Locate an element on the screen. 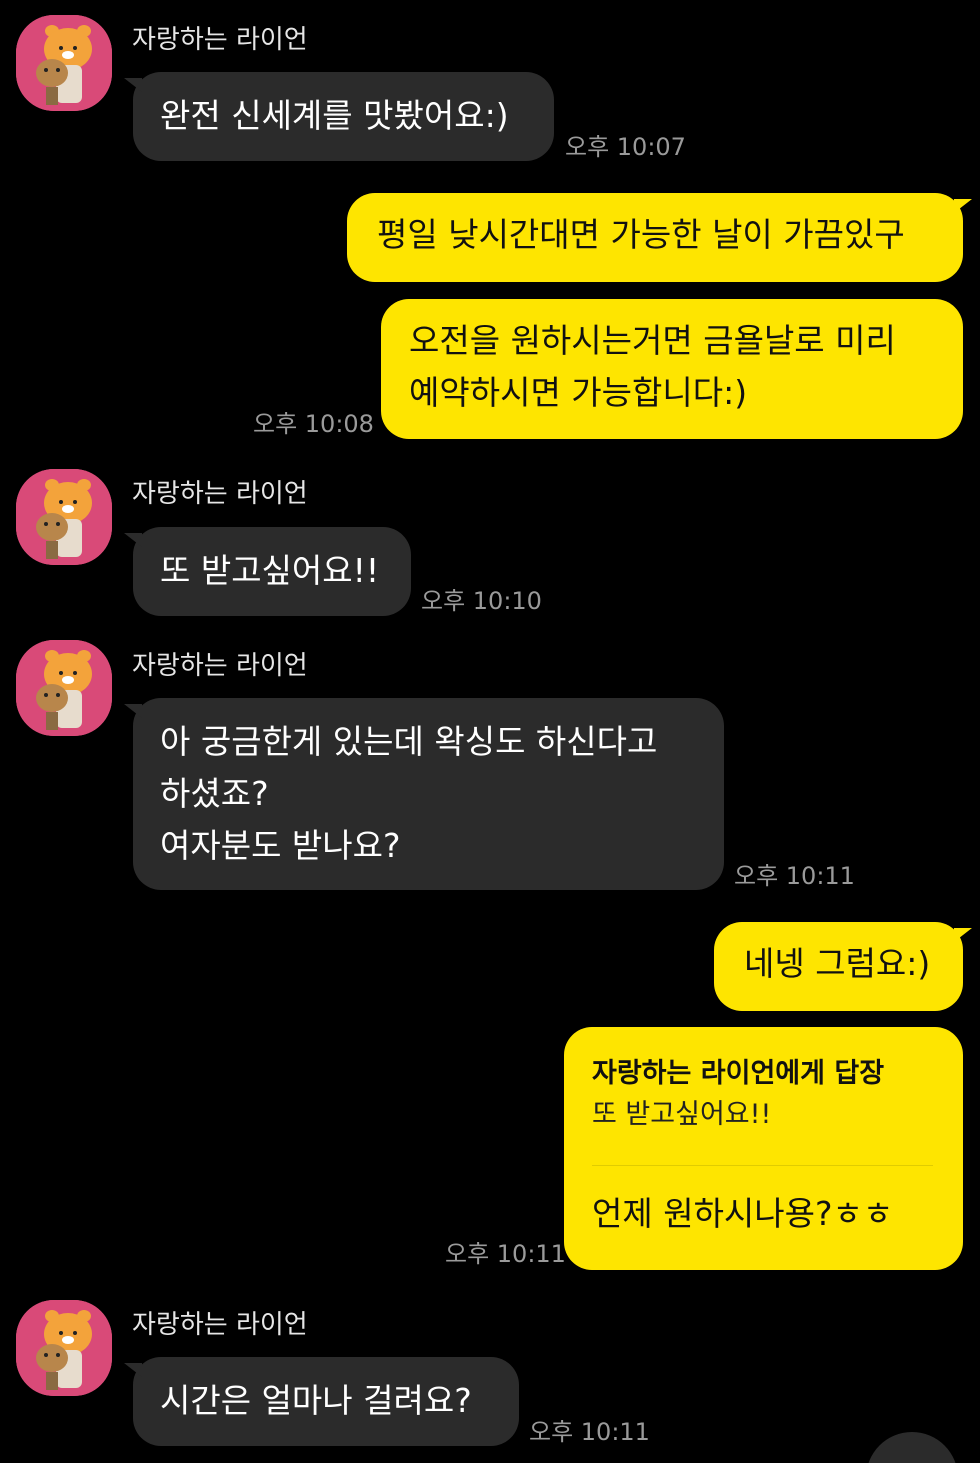 This screenshot has height=1463, width=980. message-text-line: 오전을 원하시는거면 금욜날로 미리 is located at coordinates (652, 340).